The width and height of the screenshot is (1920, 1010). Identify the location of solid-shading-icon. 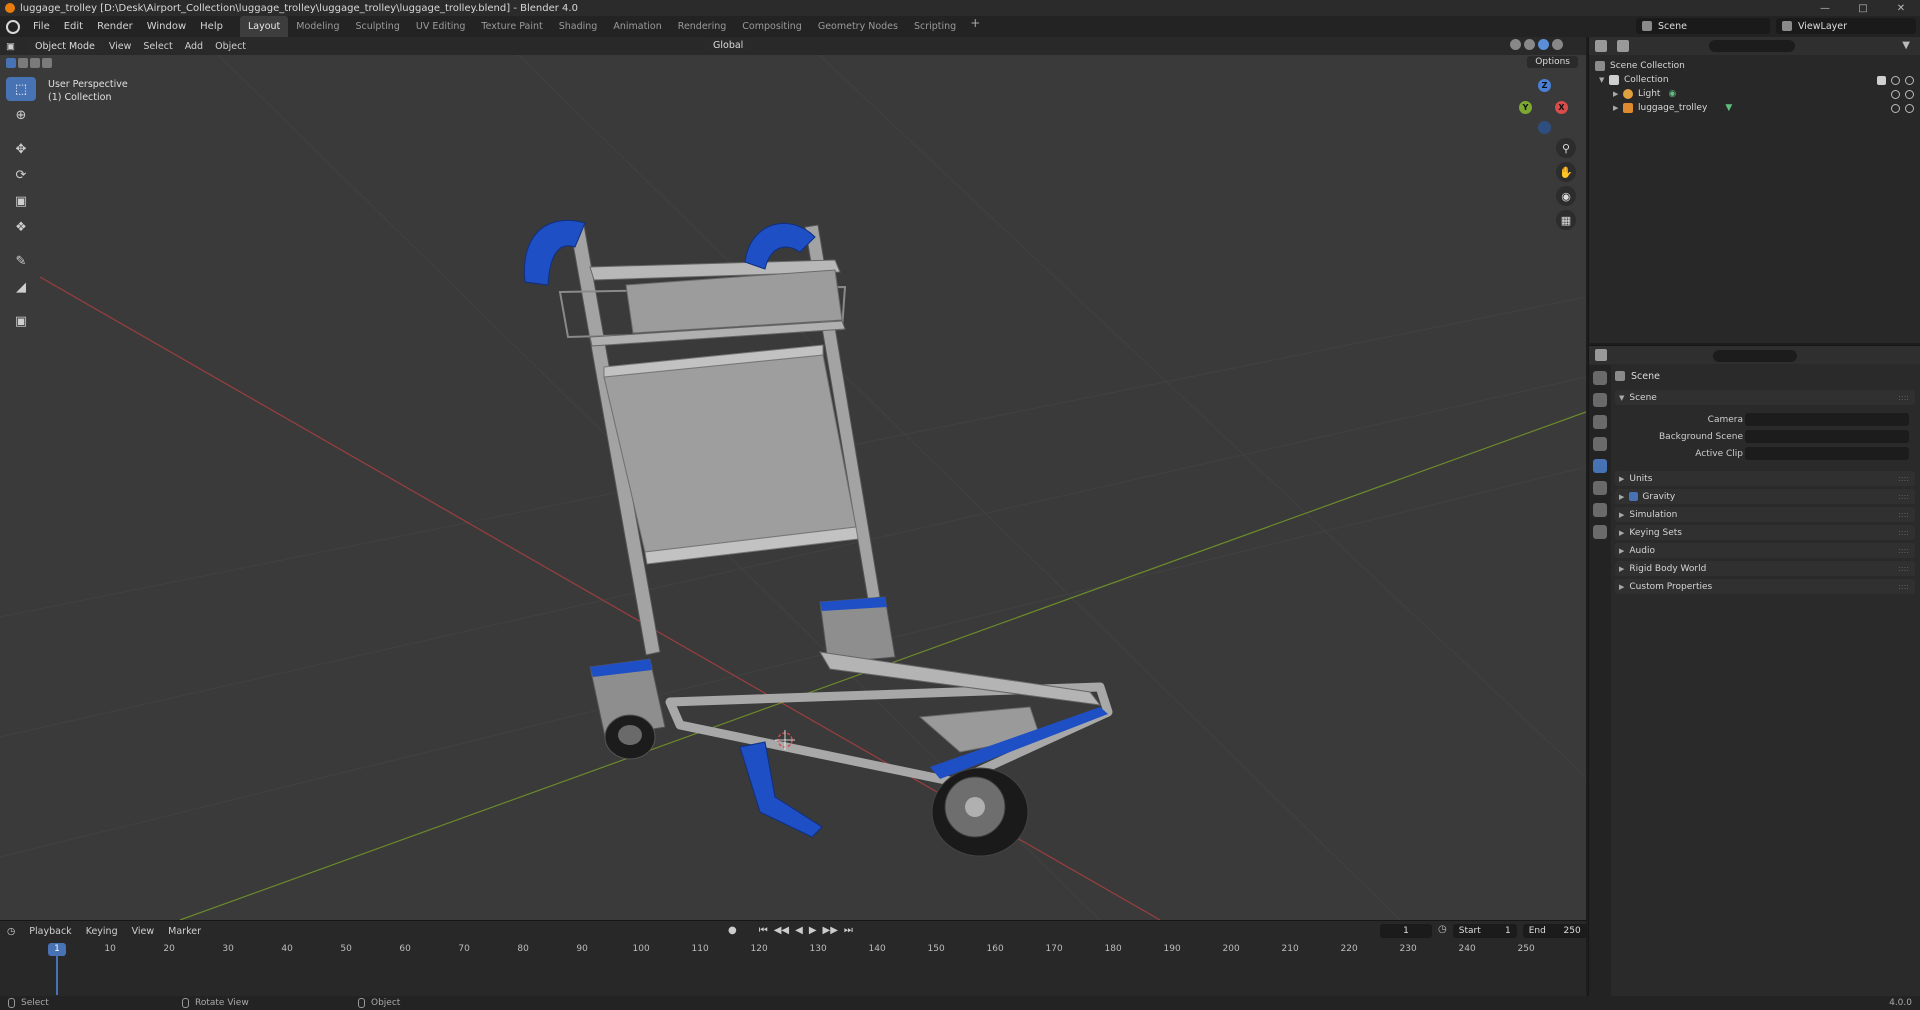
(1529, 44).